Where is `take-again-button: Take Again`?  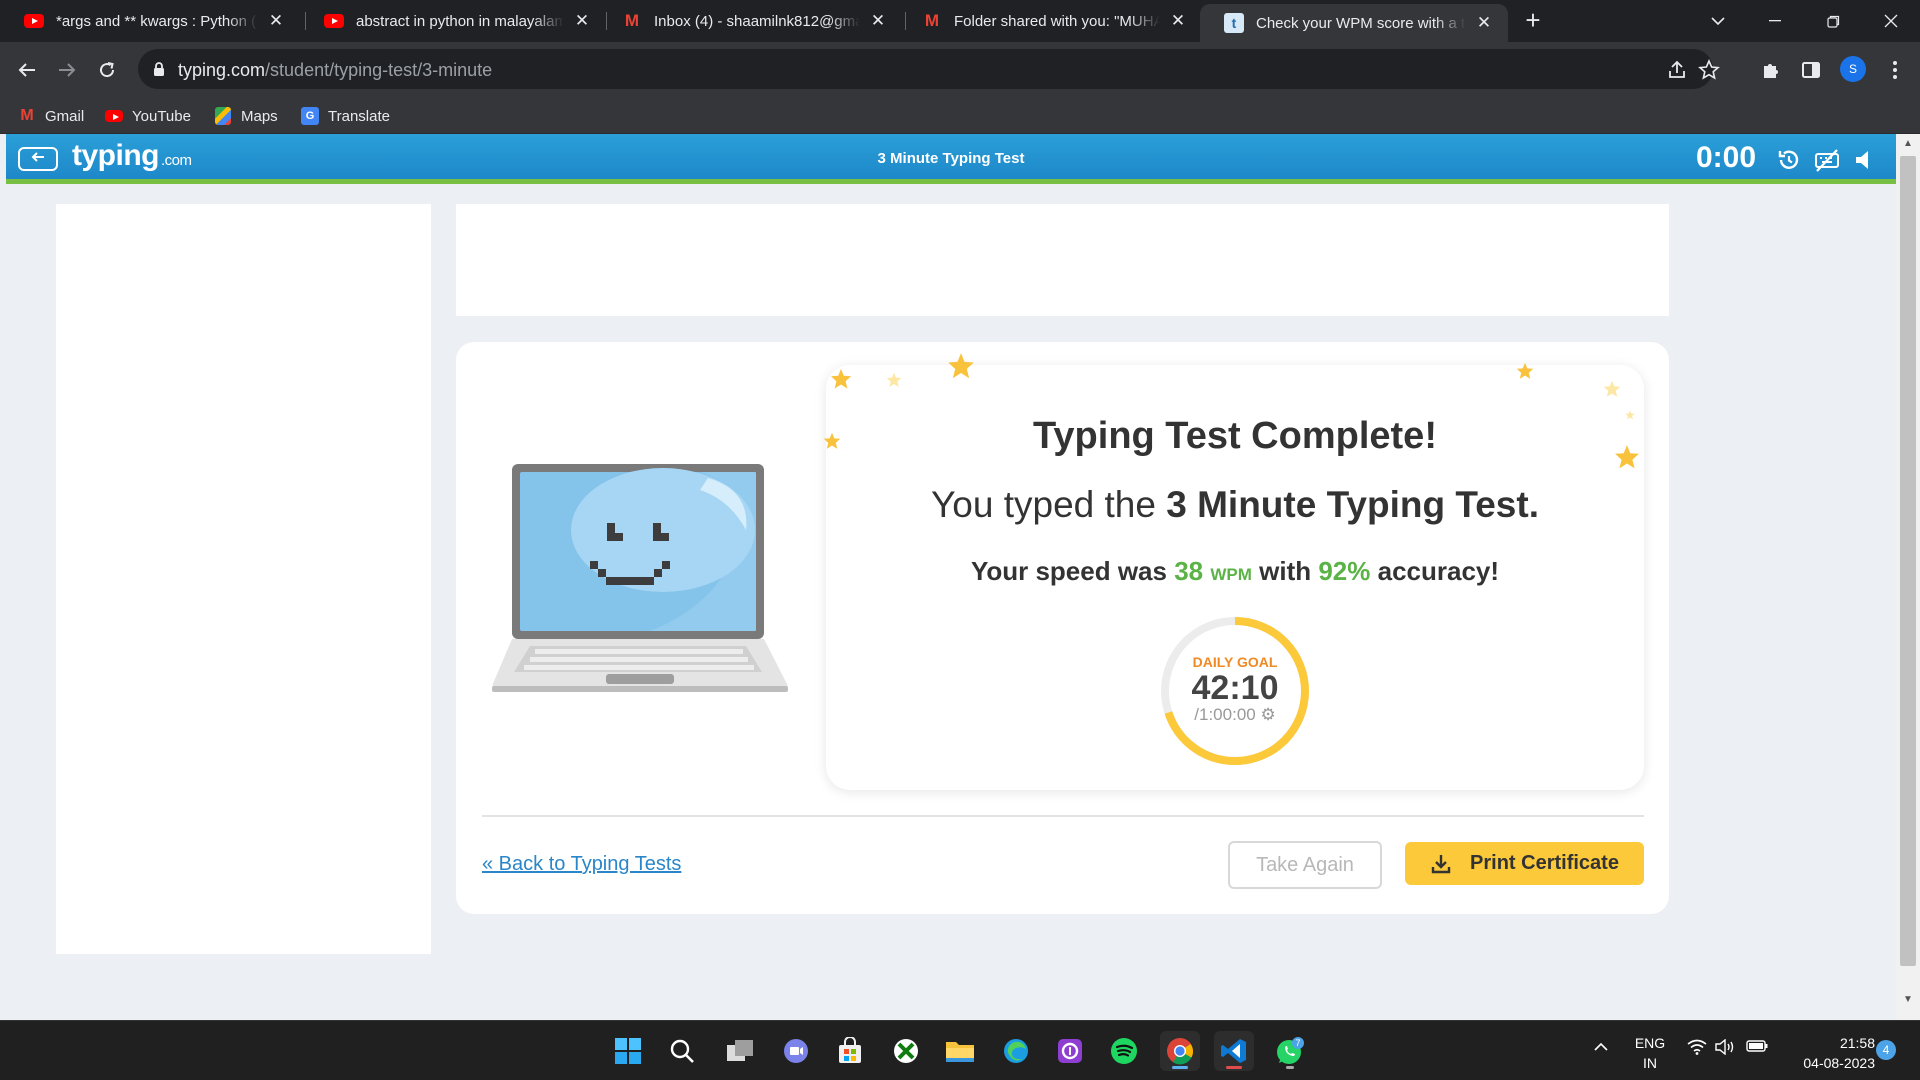 take-again-button: Take Again is located at coordinates (1305, 865).